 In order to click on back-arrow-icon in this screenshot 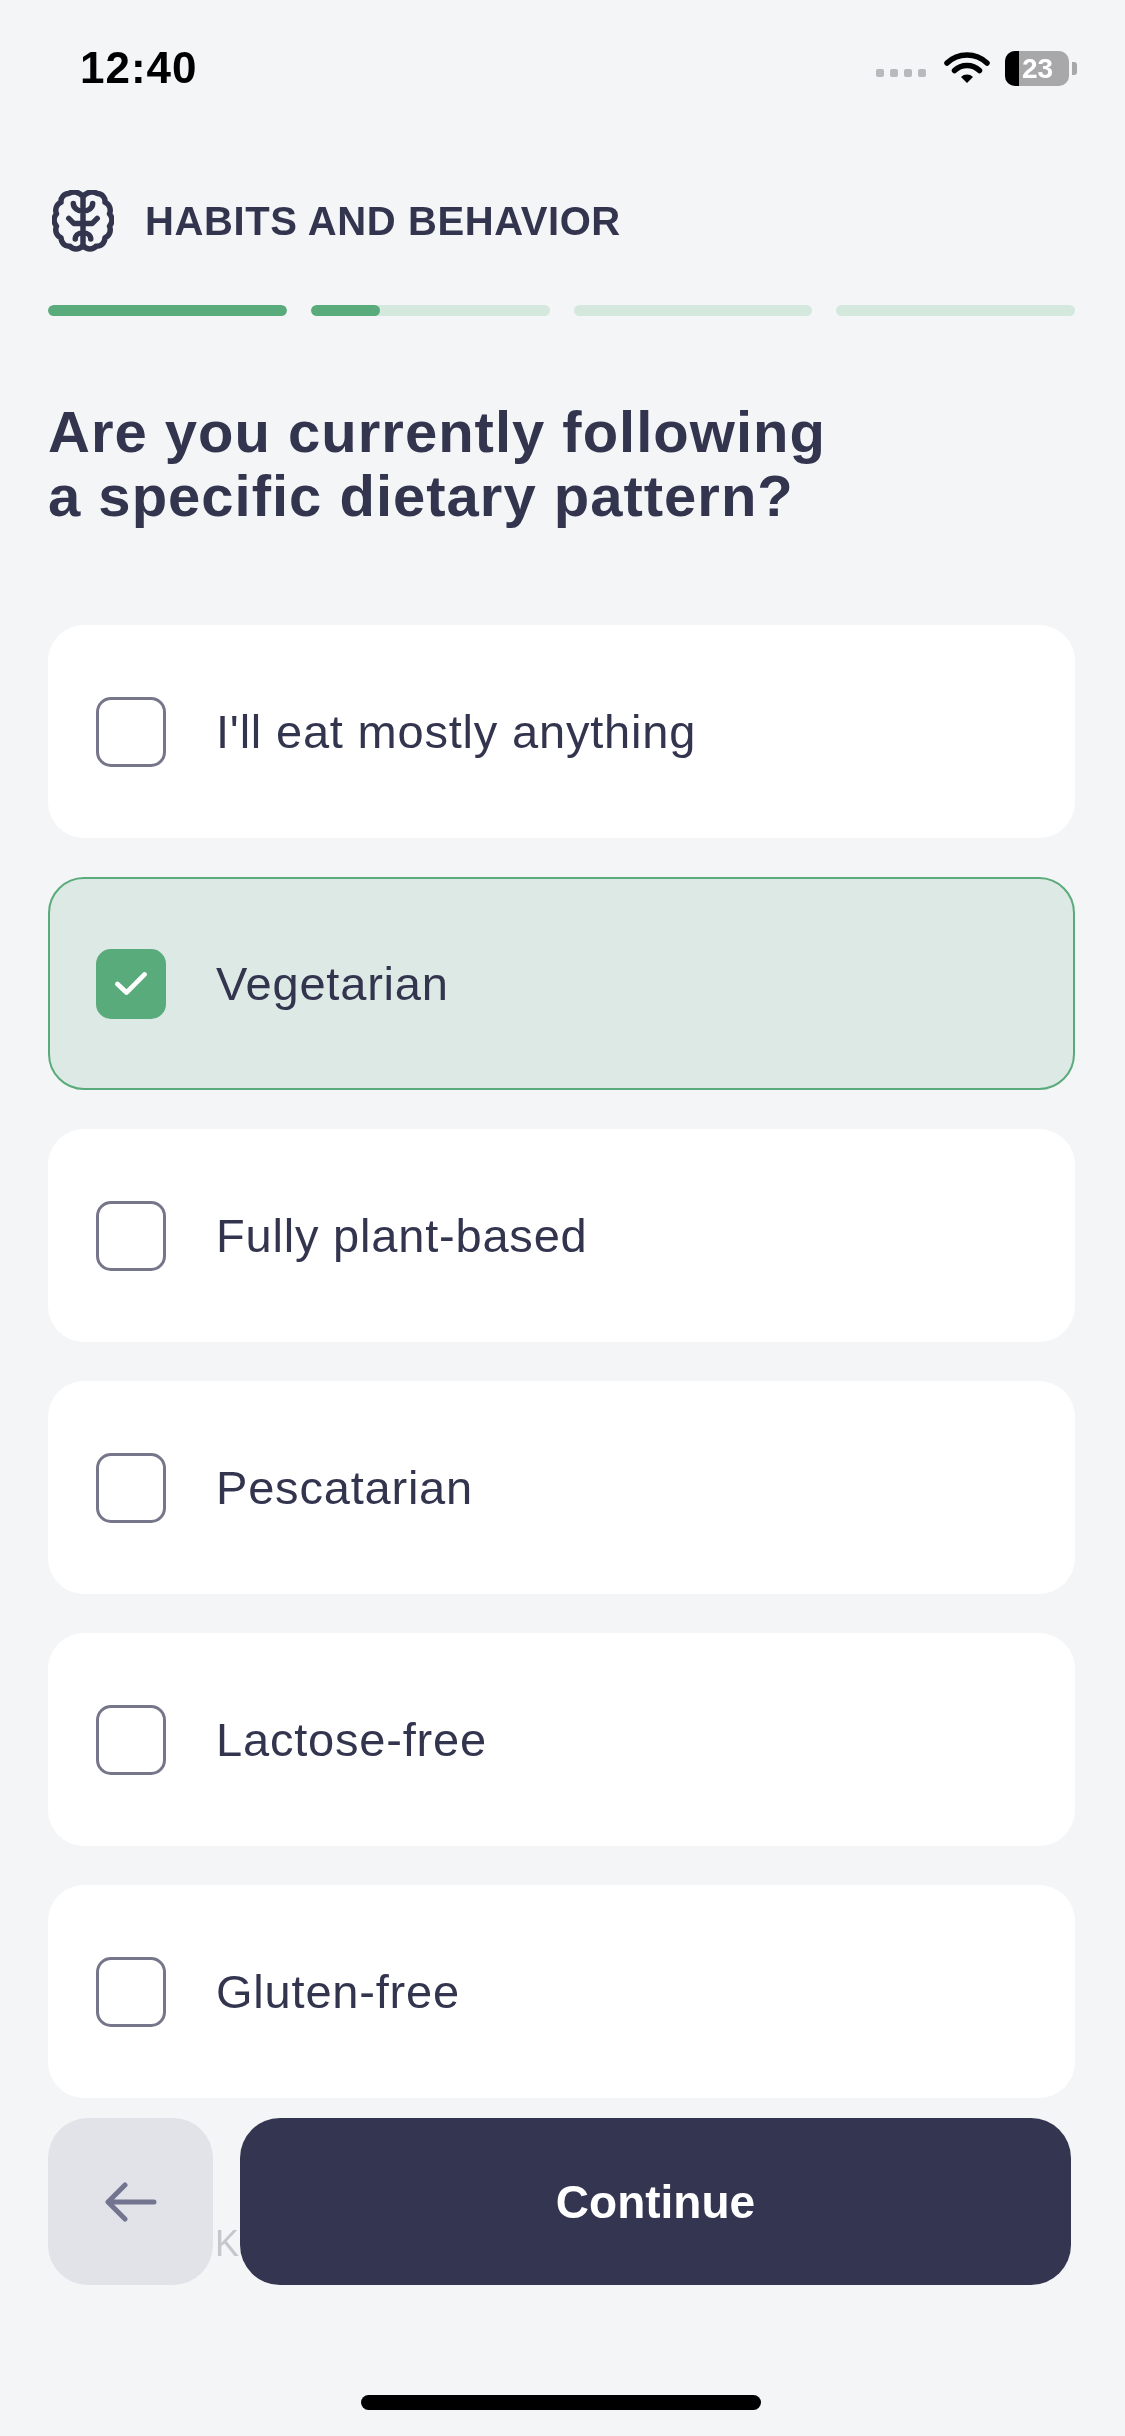, I will do `click(130, 2201)`.